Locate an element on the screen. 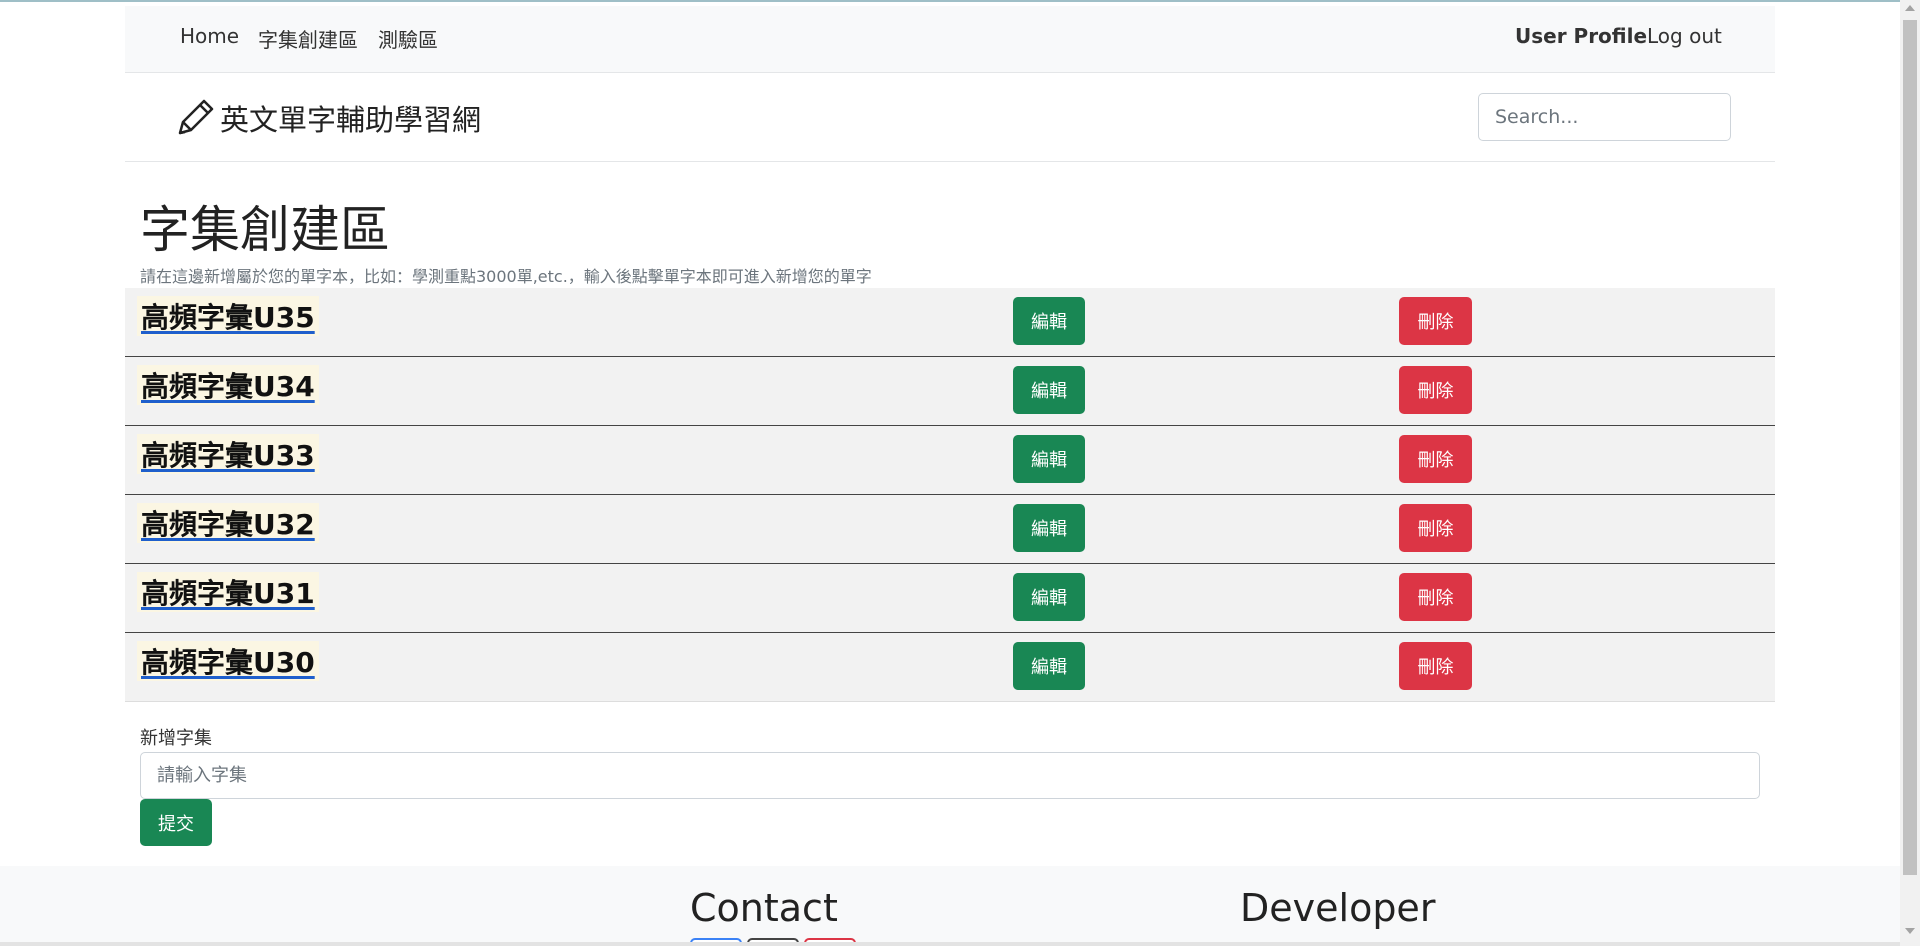  footer-developer-title: Developer is located at coordinates (1338, 908).